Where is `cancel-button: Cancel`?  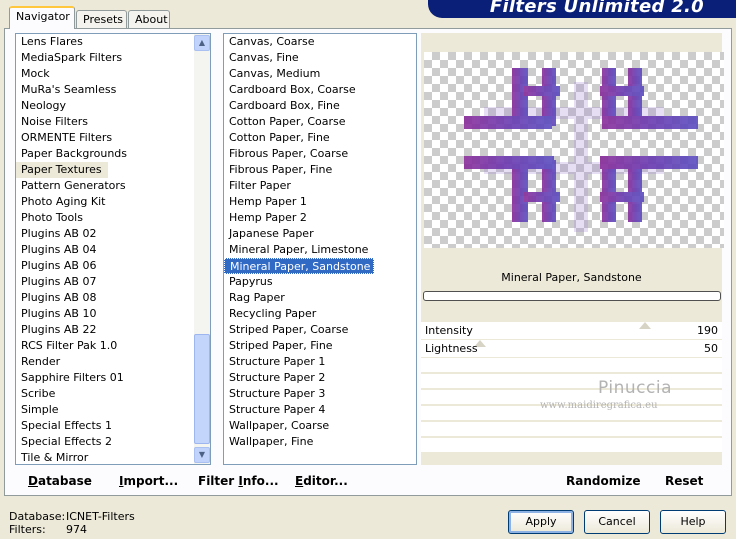 cancel-button: Cancel is located at coordinates (617, 522).